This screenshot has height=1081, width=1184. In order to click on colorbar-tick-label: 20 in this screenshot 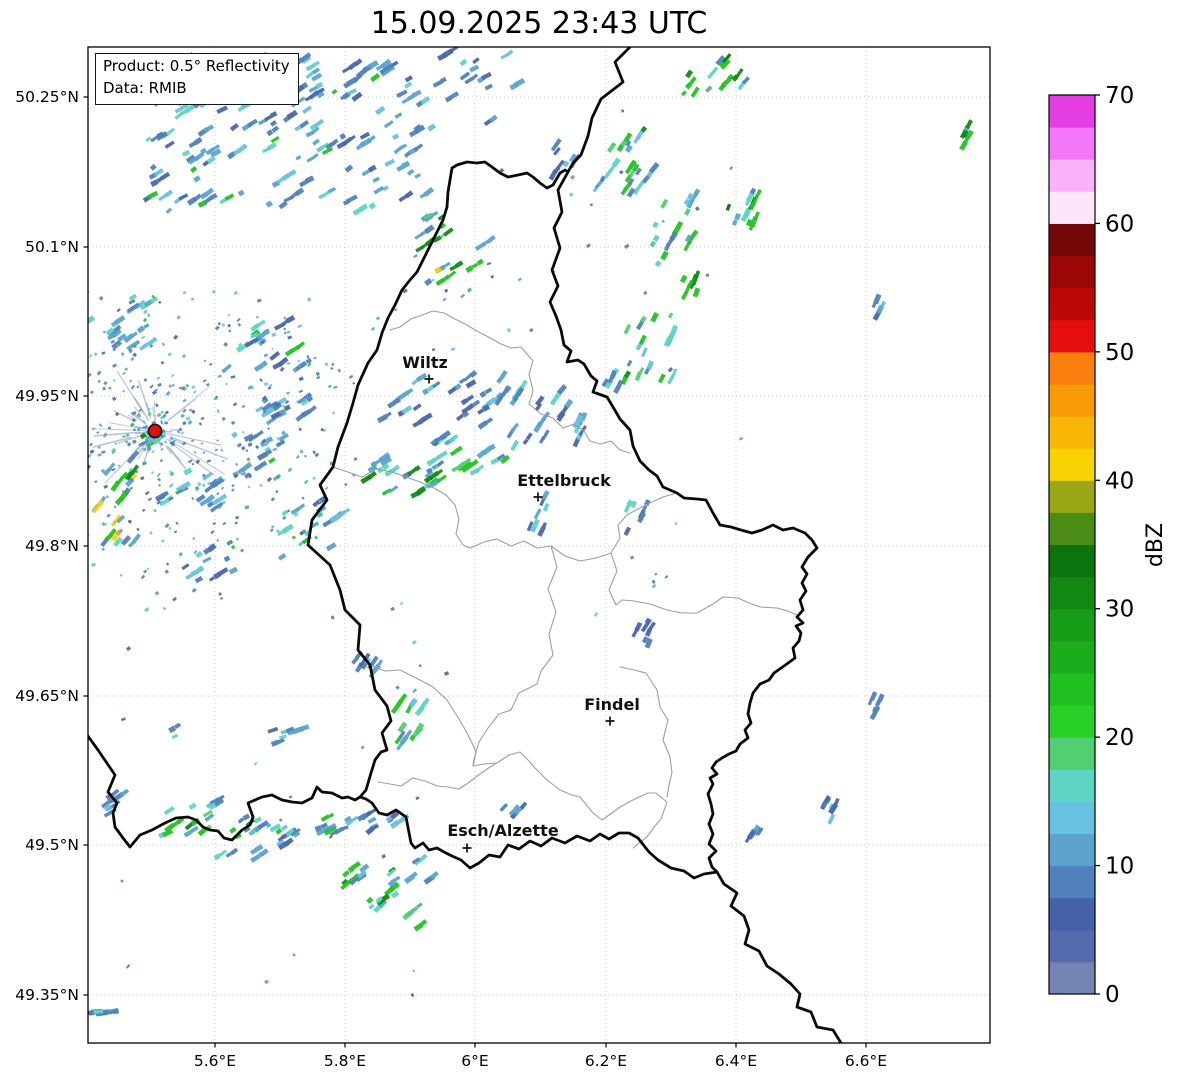, I will do `click(1119, 738)`.